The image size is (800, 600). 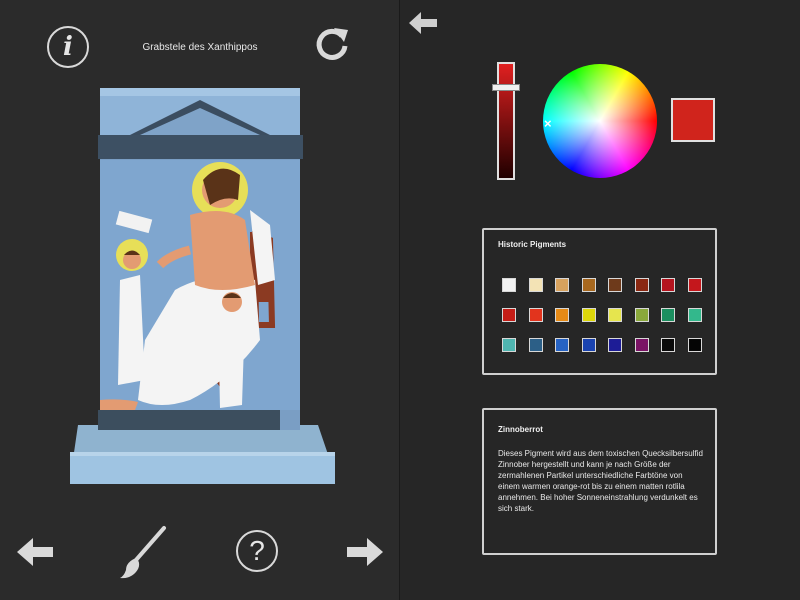 What do you see at coordinates (520, 429) in the screenshot?
I see `pigment-name: Zinnoberrot` at bounding box center [520, 429].